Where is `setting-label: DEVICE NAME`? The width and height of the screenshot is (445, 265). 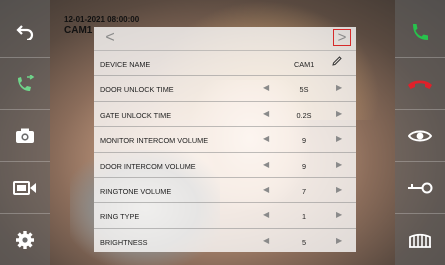 setting-label: DEVICE NAME is located at coordinates (125, 64).